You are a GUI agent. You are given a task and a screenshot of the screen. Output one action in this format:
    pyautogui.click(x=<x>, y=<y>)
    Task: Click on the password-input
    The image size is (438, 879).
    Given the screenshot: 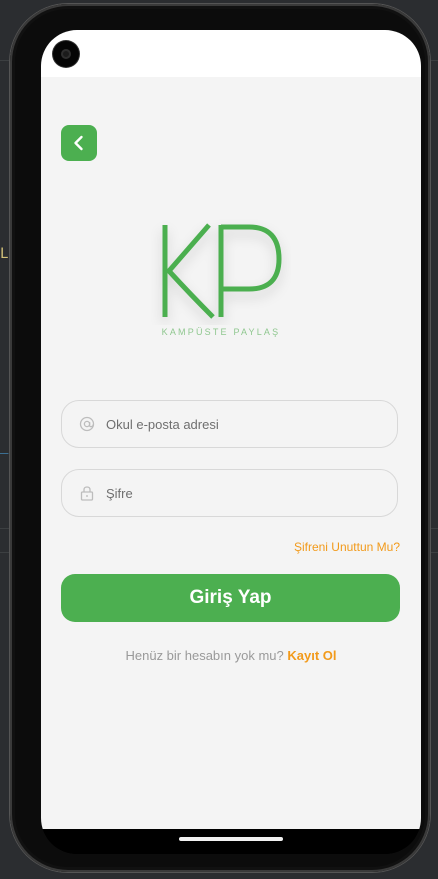 What is the action you would take?
    pyautogui.click(x=236, y=493)
    